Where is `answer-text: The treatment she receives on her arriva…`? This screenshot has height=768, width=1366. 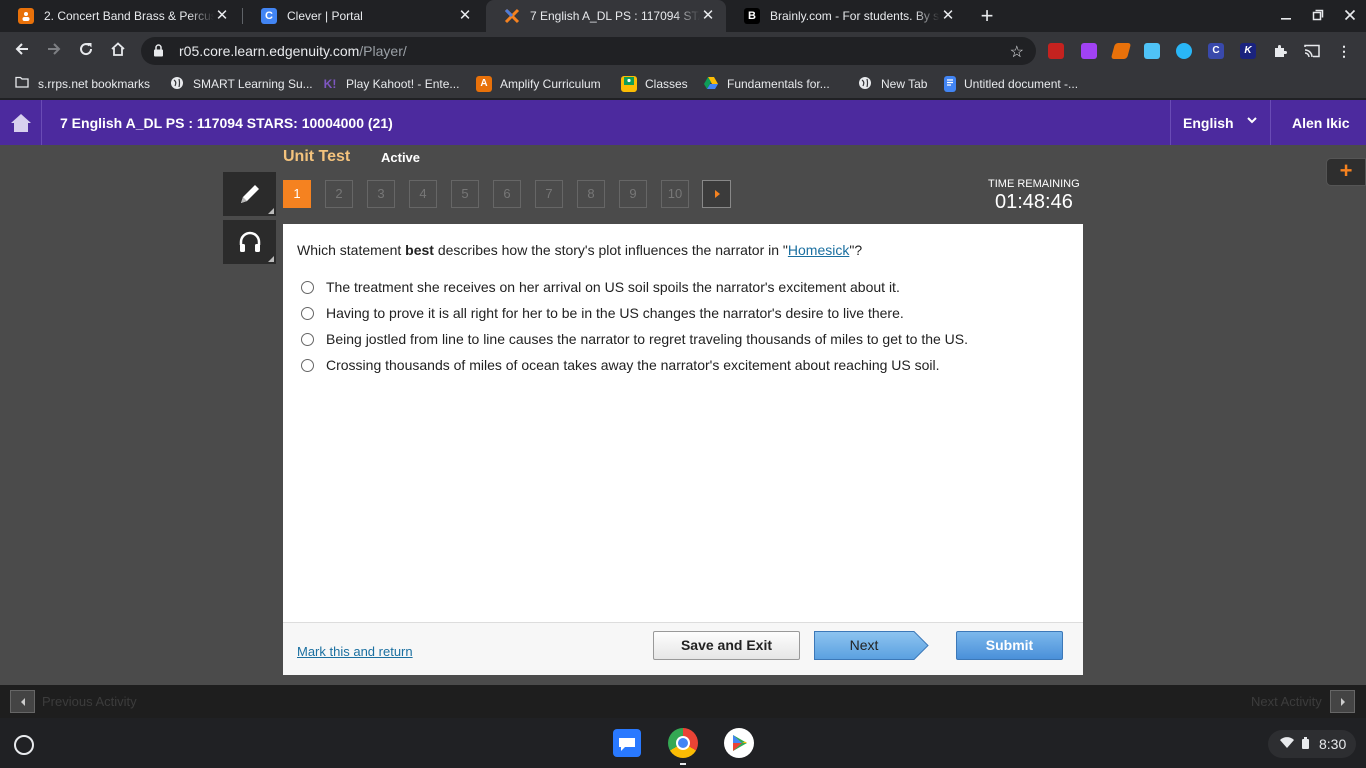
answer-text: The treatment she receives on her arriva… is located at coordinates (613, 287).